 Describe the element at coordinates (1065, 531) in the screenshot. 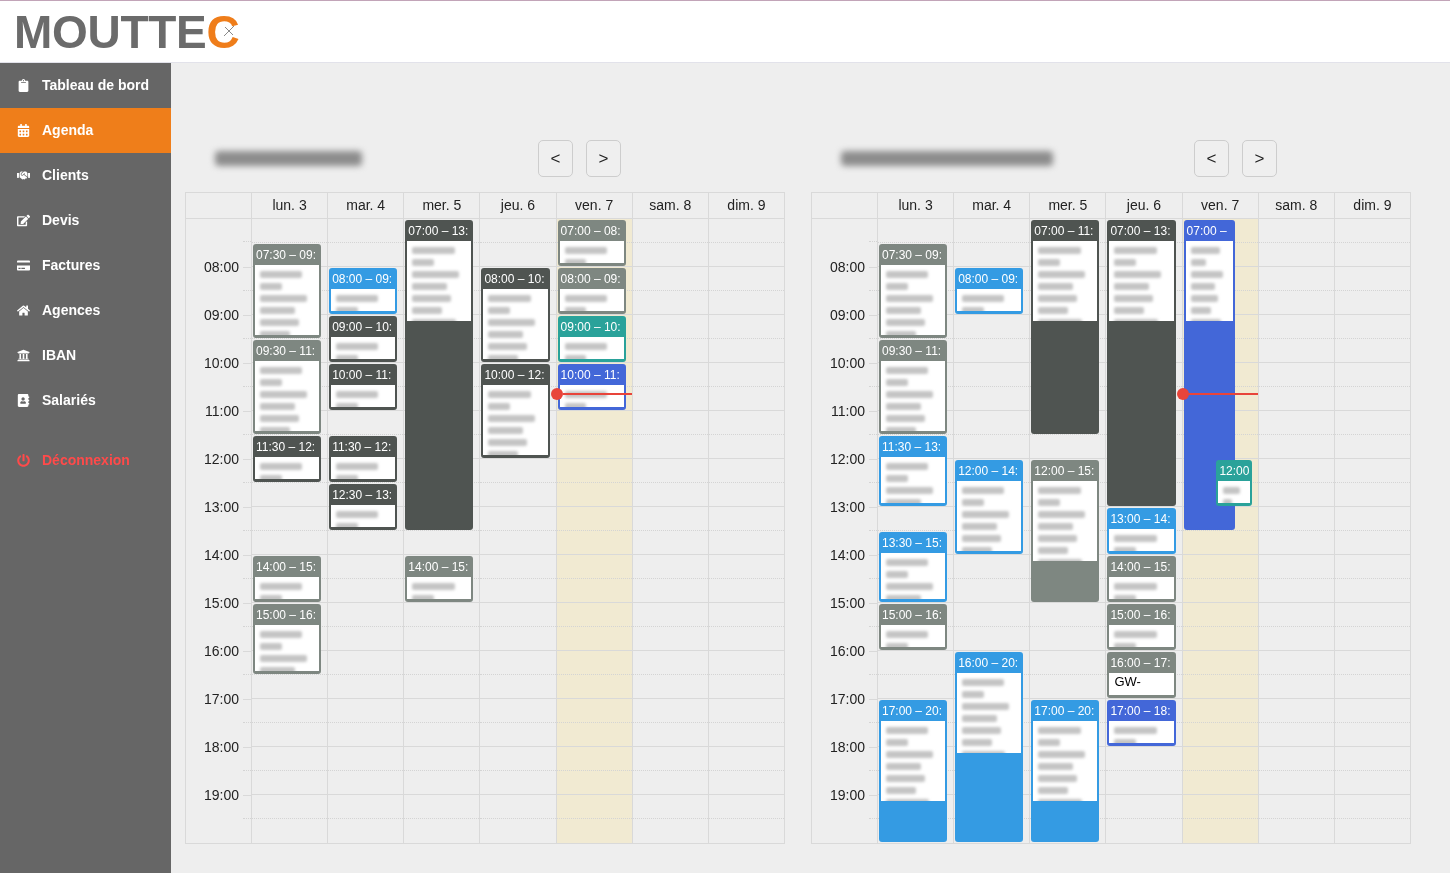

I see `calendar-event: 12:00 – 15:` at that location.